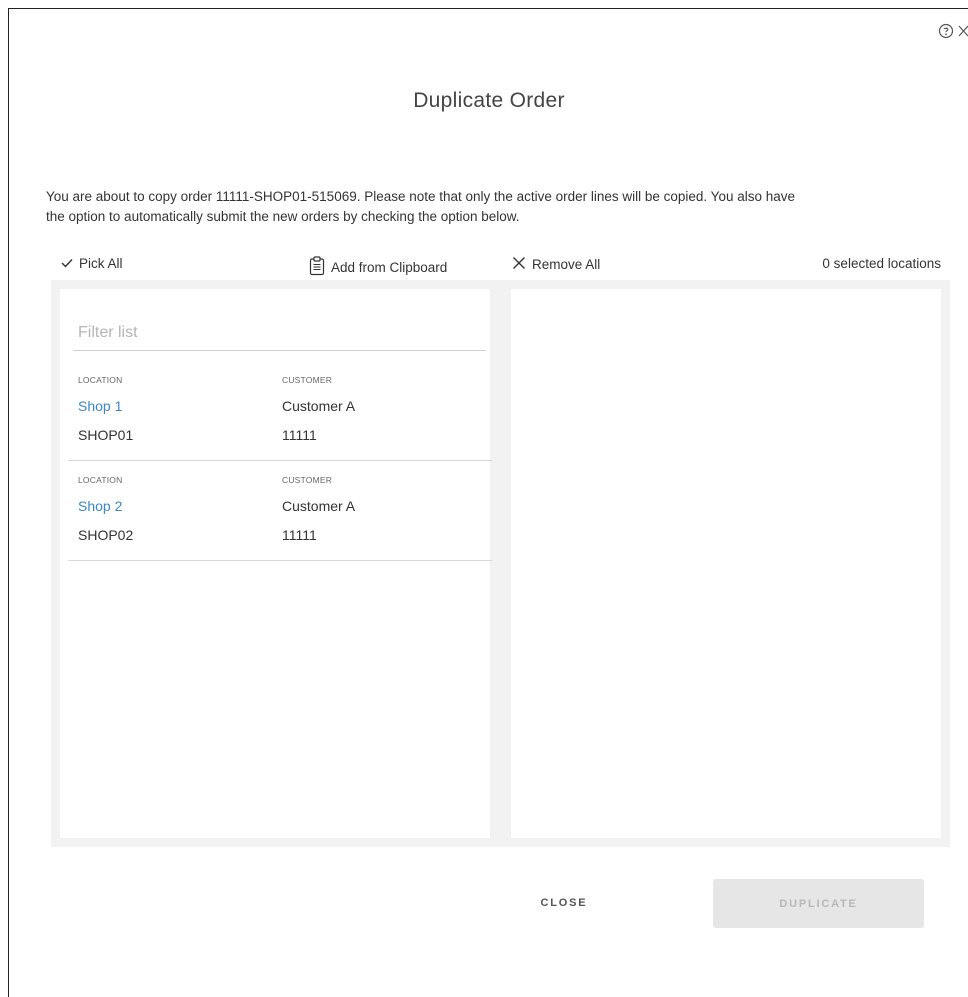 The image size is (968, 997). Describe the element at coordinates (106, 435) in the screenshot. I see `location-code: SHOP01` at that location.